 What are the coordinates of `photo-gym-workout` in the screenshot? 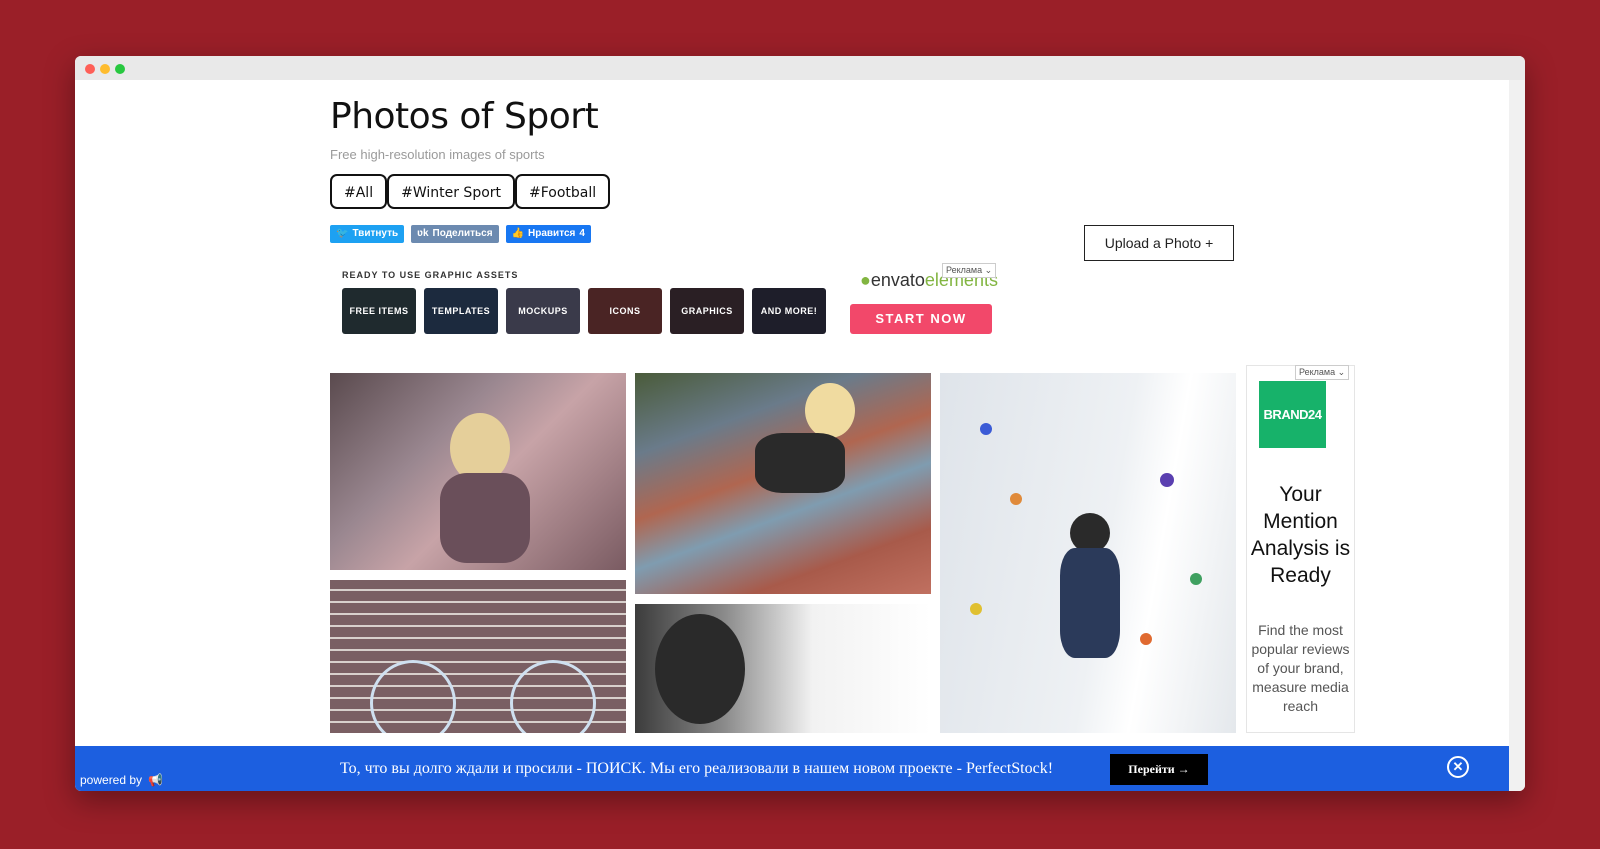 It's located at (478, 471).